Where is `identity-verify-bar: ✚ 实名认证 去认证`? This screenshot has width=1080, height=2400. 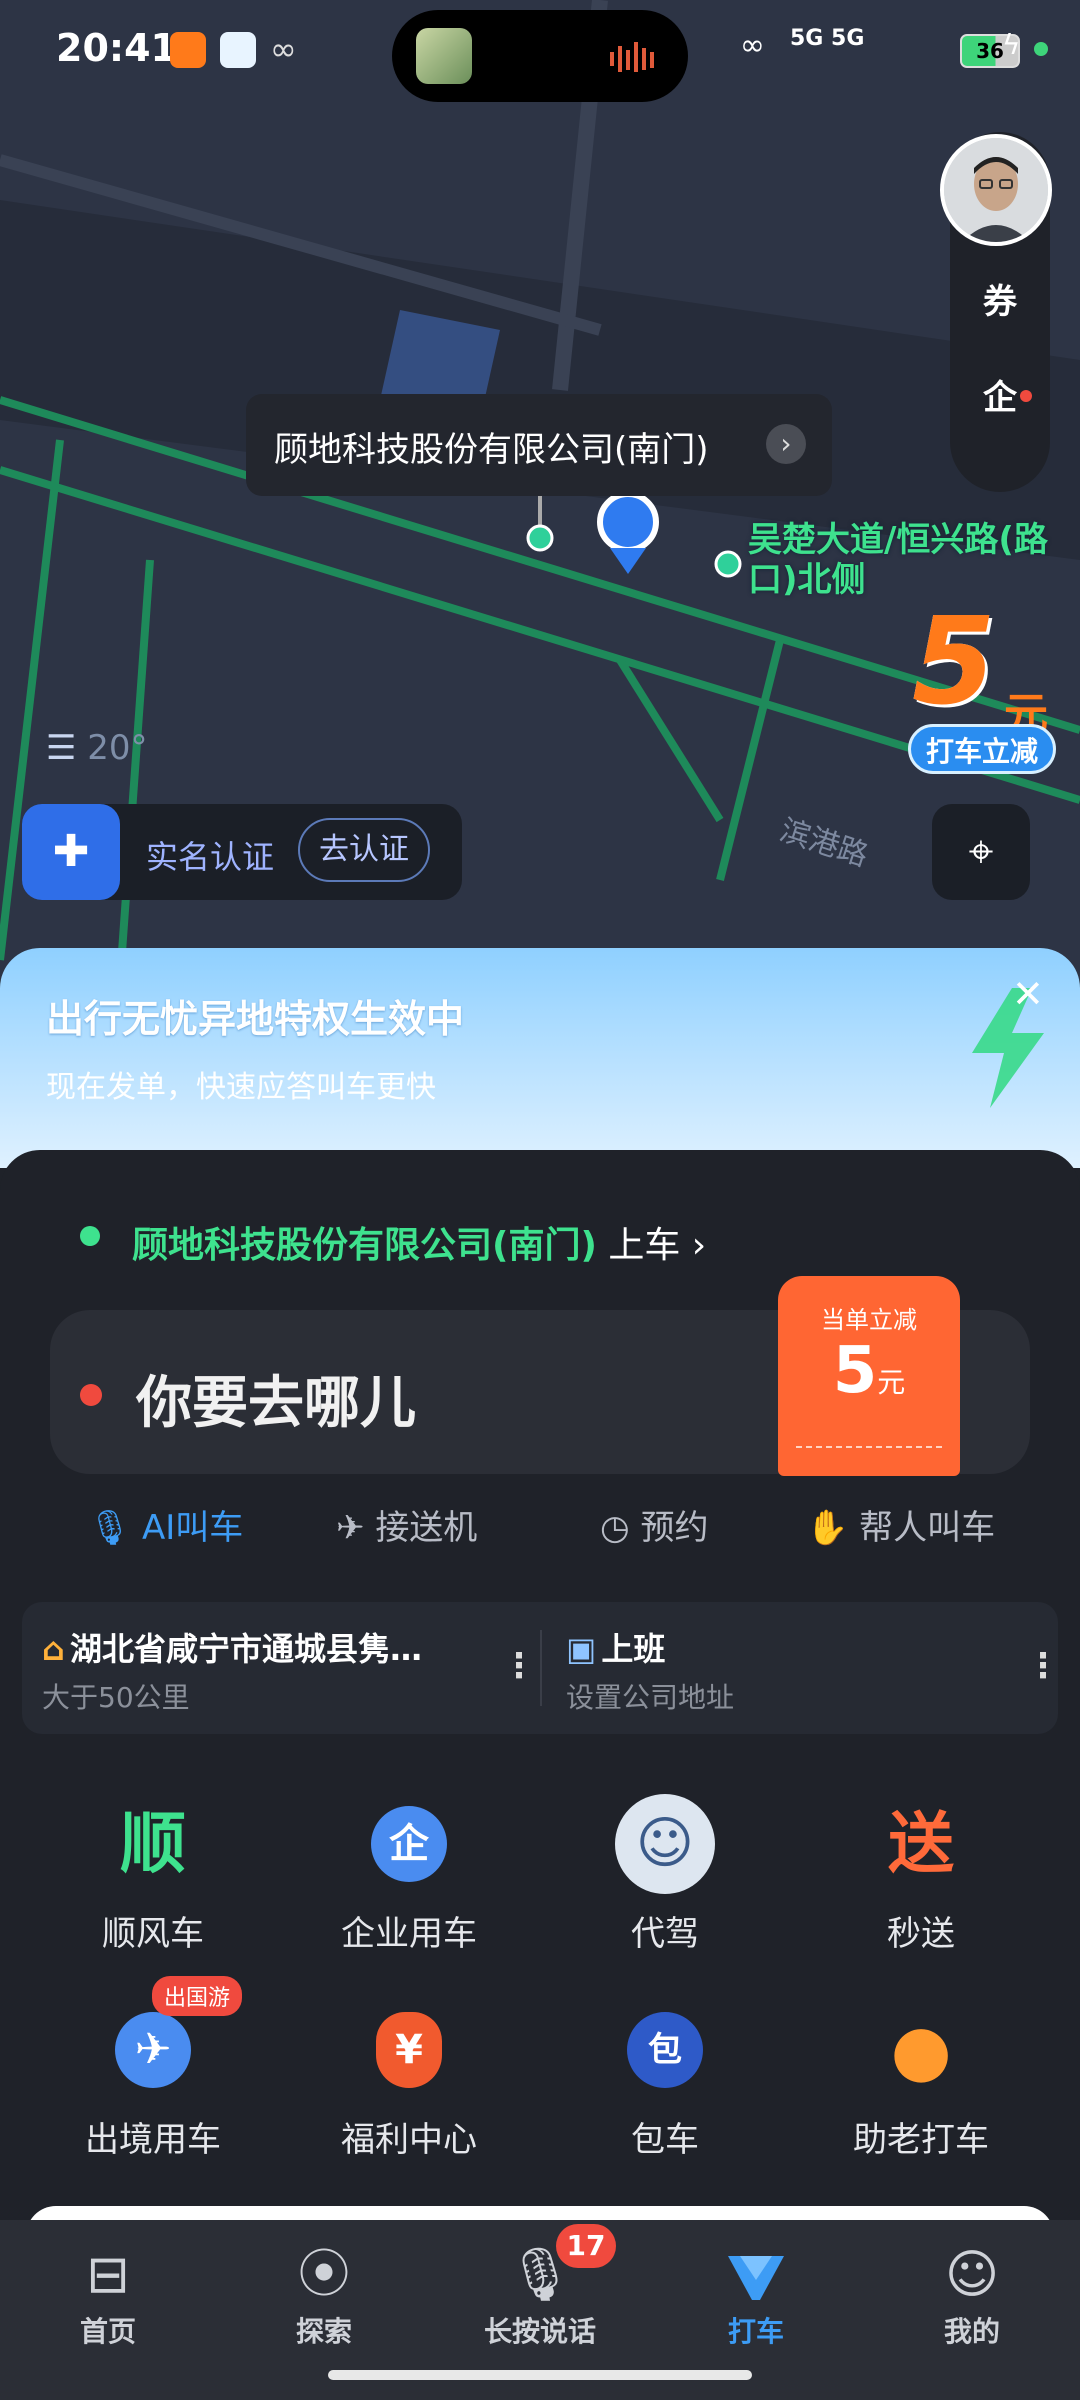 identity-verify-bar: ✚ 实名认证 去认证 is located at coordinates (242, 852).